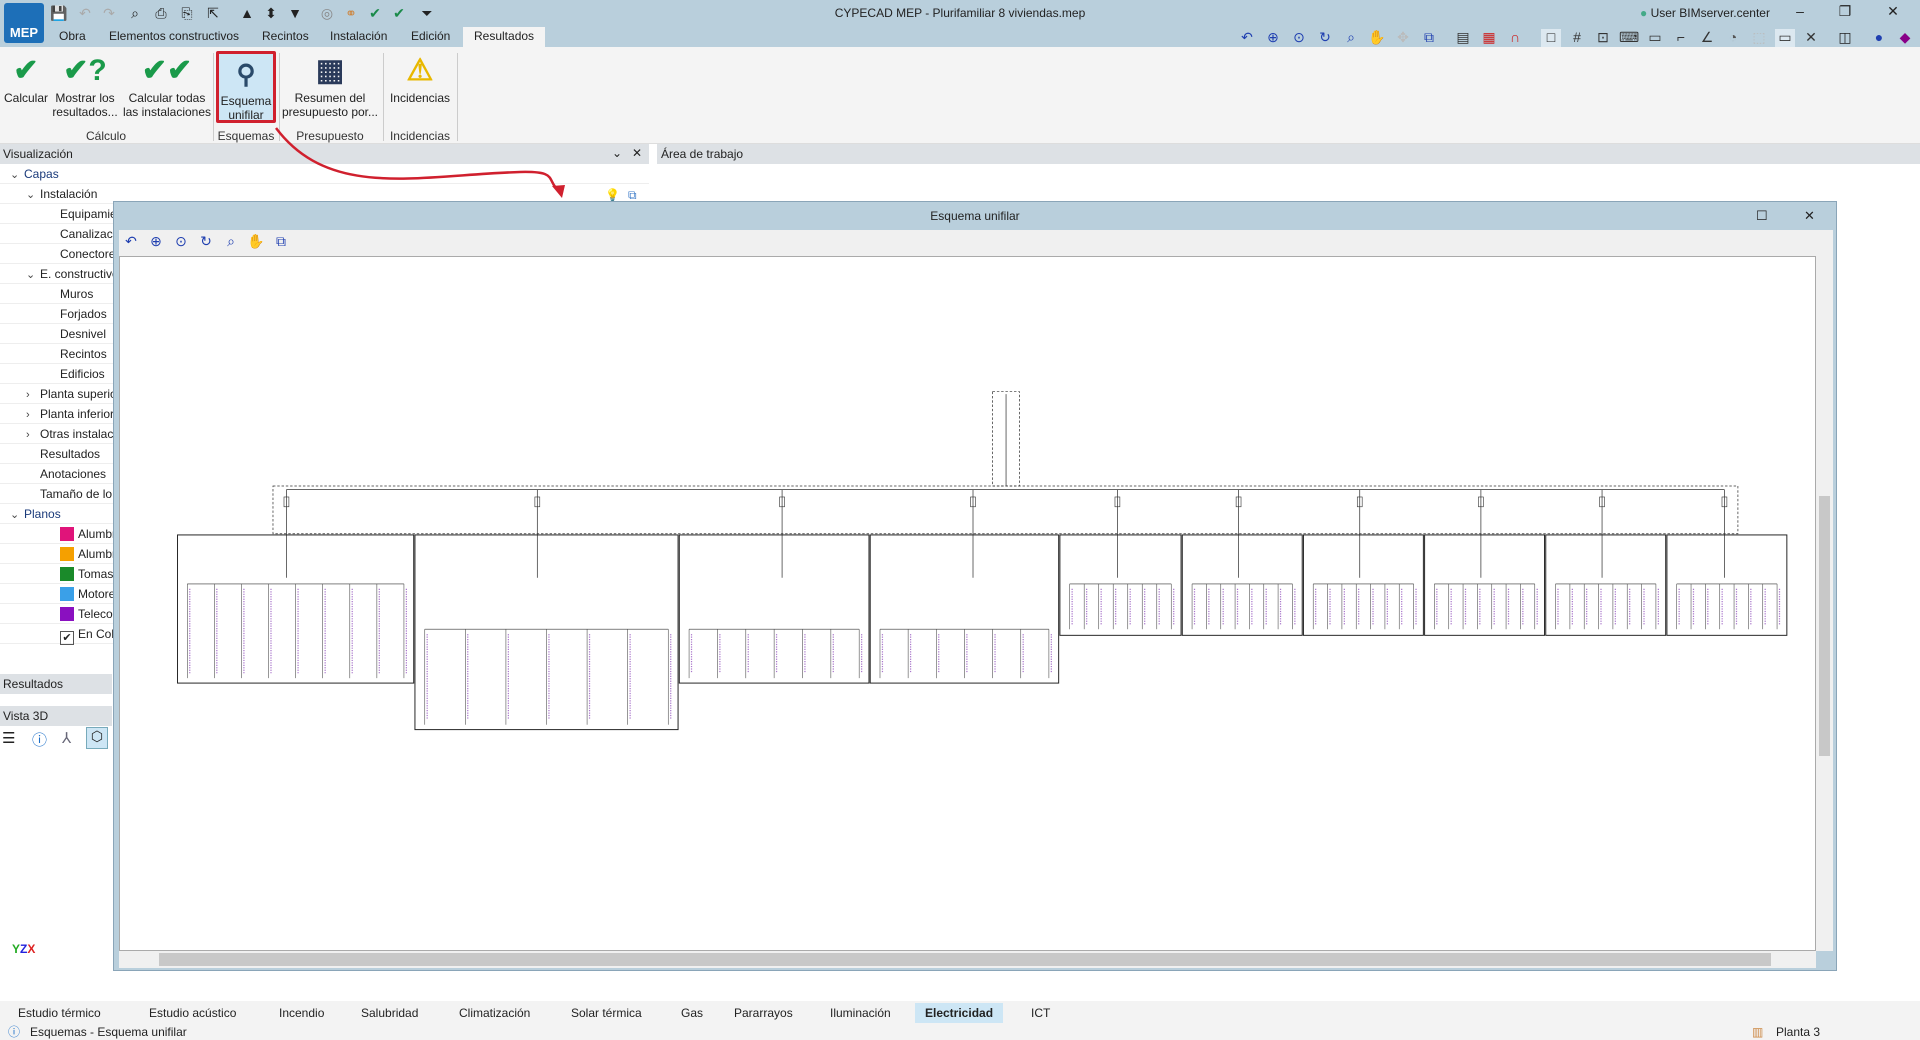 The image size is (1920, 1040). I want to click on group-presupuesto: Presupuesto, so click(330, 136).